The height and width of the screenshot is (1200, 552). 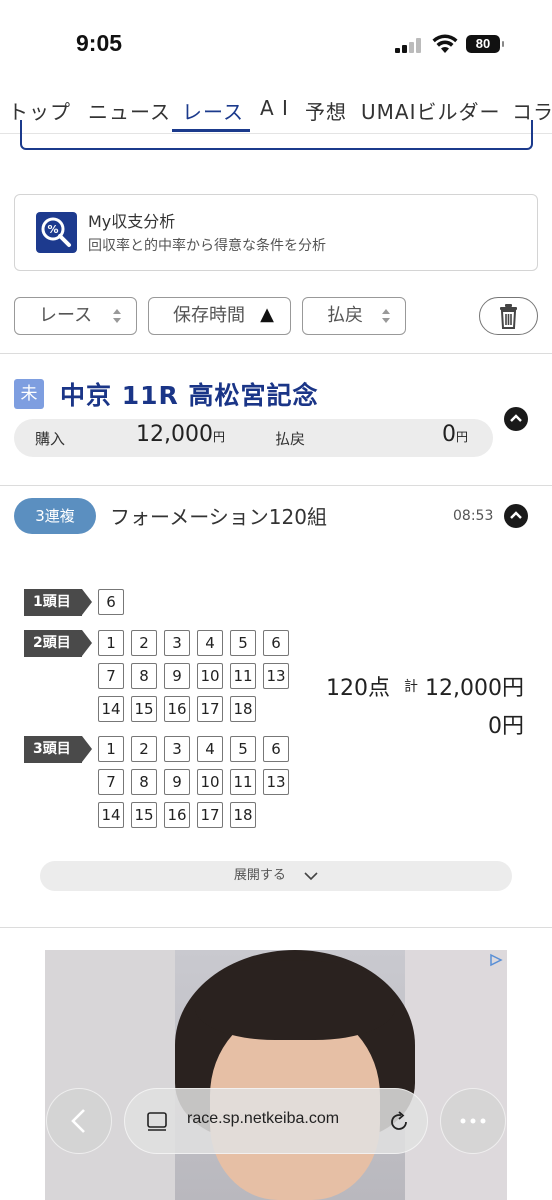 What do you see at coordinates (58, 749) in the screenshot?
I see `position-label: 3頭目` at bounding box center [58, 749].